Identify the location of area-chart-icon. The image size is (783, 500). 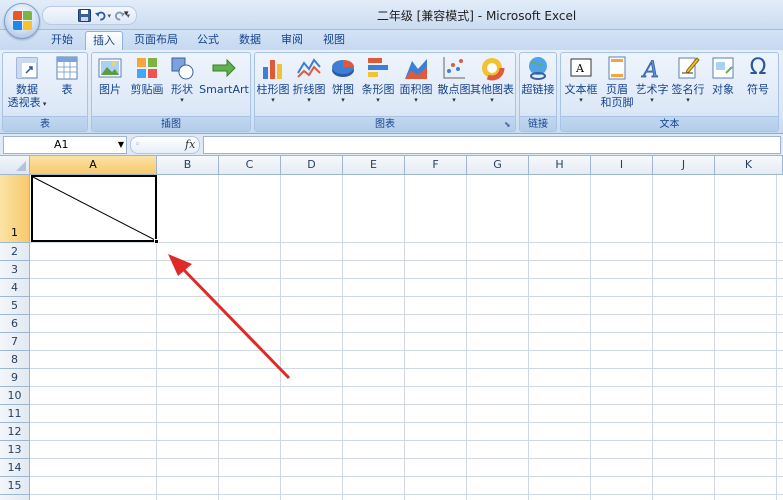
(416, 68).